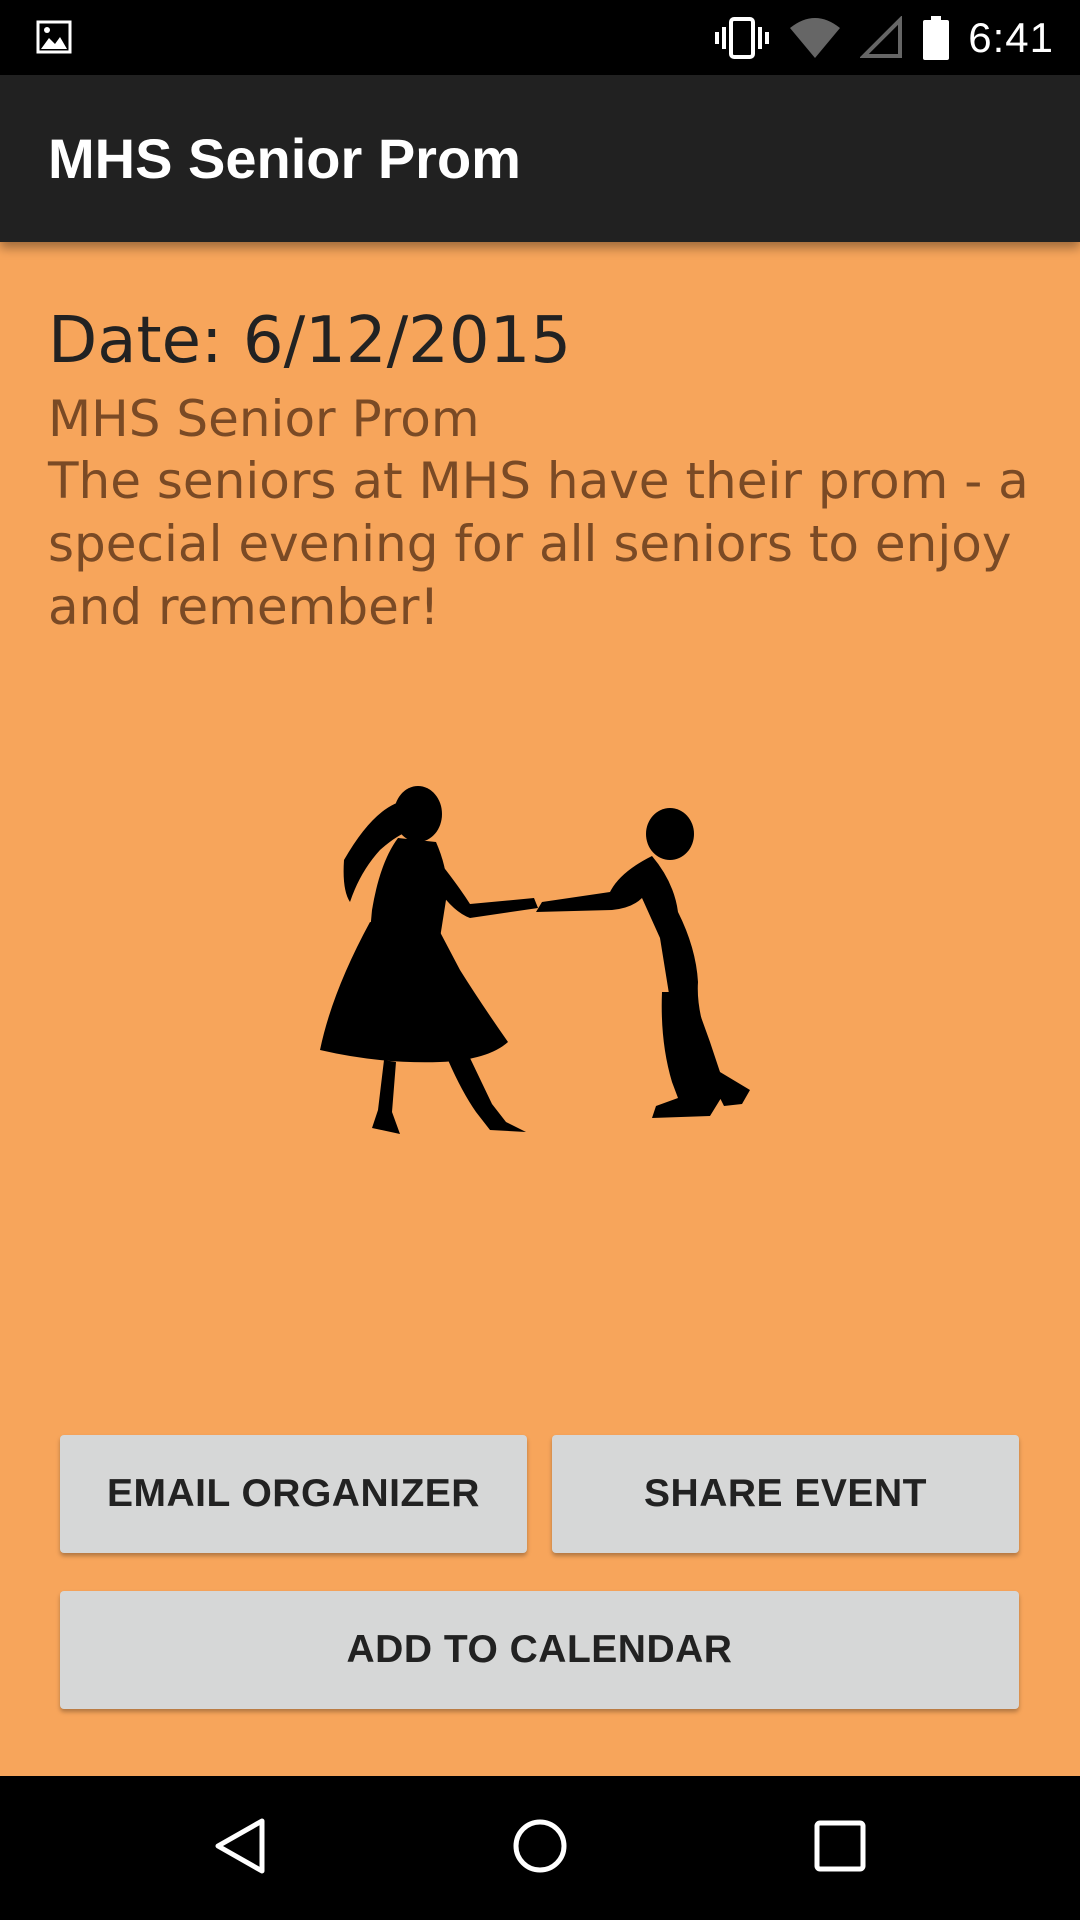  What do you see at coordinates (742, 38) in the screenshot?
I see `vibrate-icon` at bounding box center [742, 38].